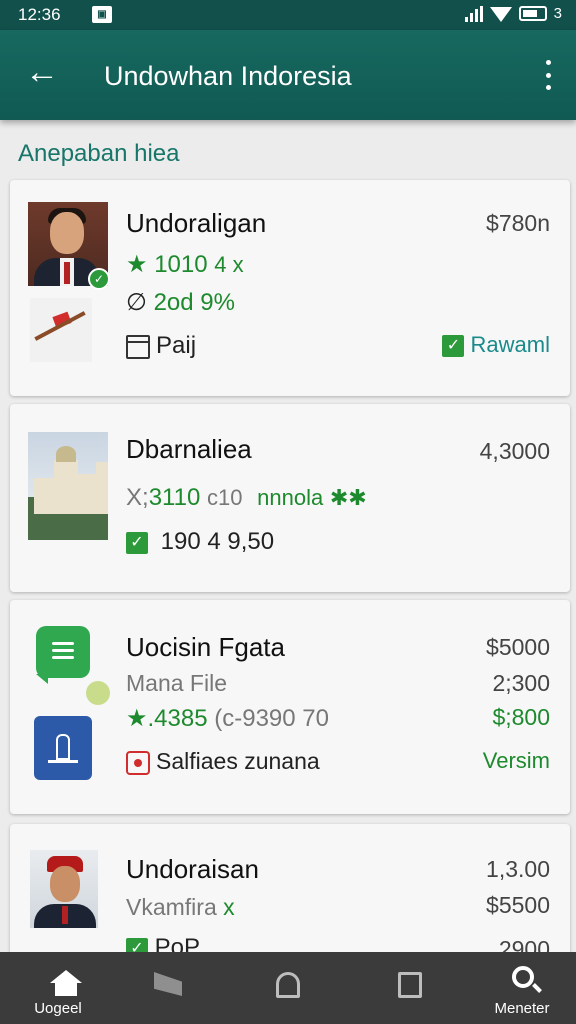 The height and width of the screenshot is (1024, 576). Describe the element at coordinates (61, 330) in the screenshot. I see `pen-flag-image` at that location.